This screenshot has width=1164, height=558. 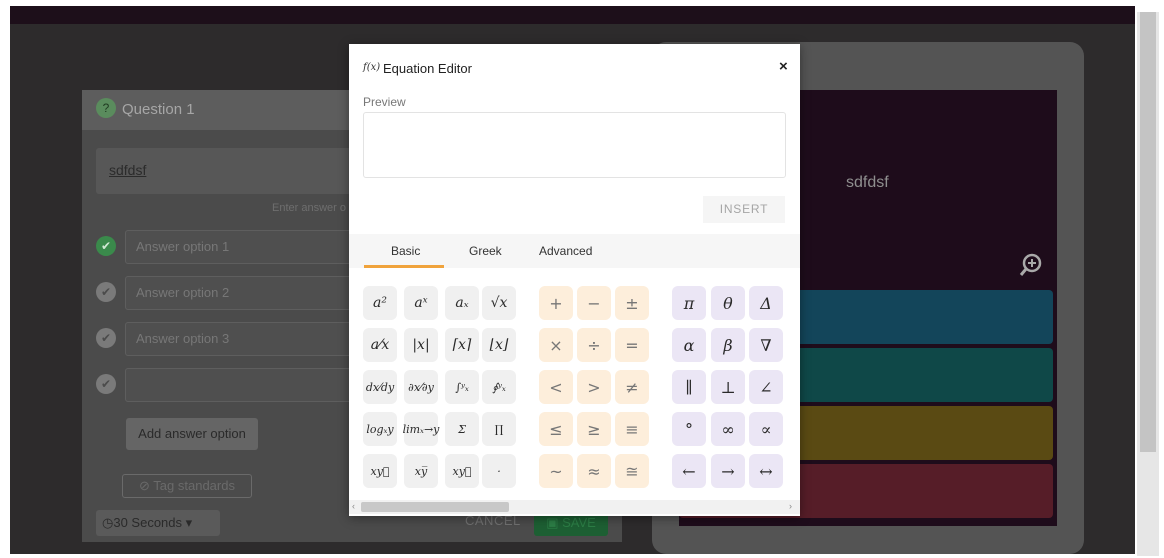 What do you see at coordinates (689, 471) in the screenshot?
I see `symbol-key: ←` at bounding box center [689, 471].